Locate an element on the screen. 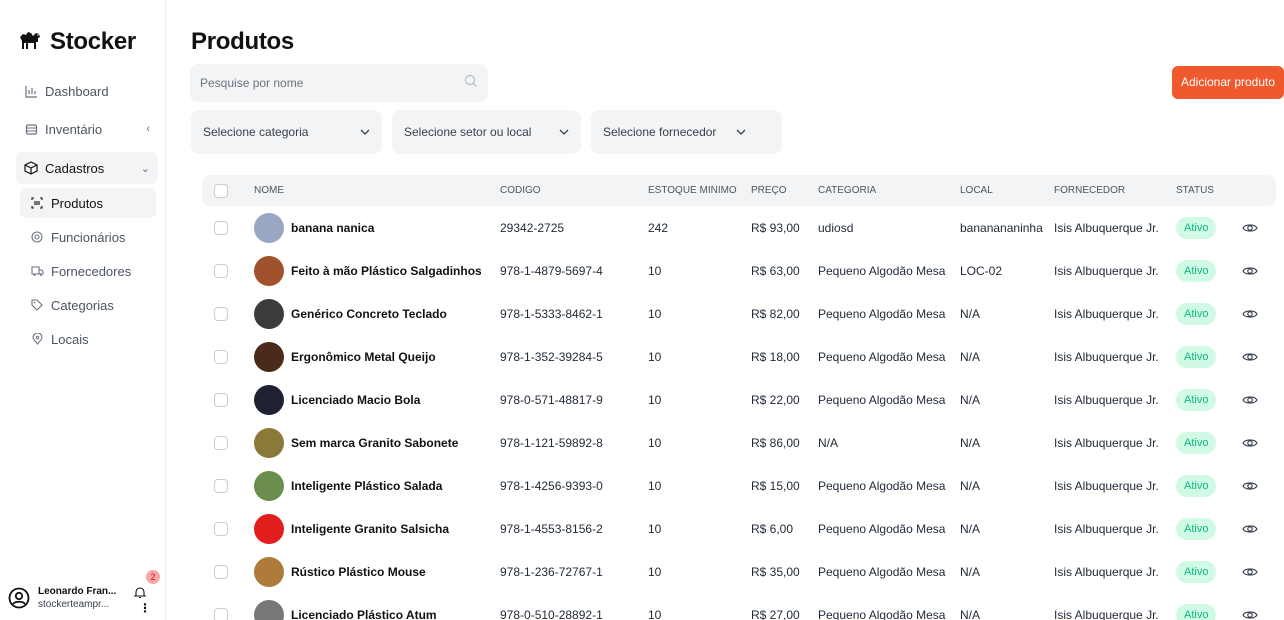  header-status: STATUS is located at coordinates (1195, 190).